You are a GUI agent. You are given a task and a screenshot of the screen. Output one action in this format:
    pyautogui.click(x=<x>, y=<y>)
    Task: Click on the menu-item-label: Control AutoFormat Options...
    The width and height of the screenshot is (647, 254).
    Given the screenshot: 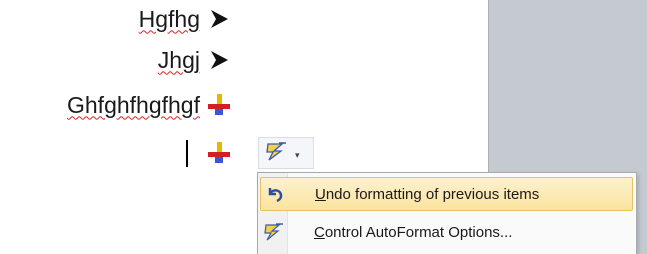 What is the action you would take?
    pyautogui.click(x=413, y=232)
    